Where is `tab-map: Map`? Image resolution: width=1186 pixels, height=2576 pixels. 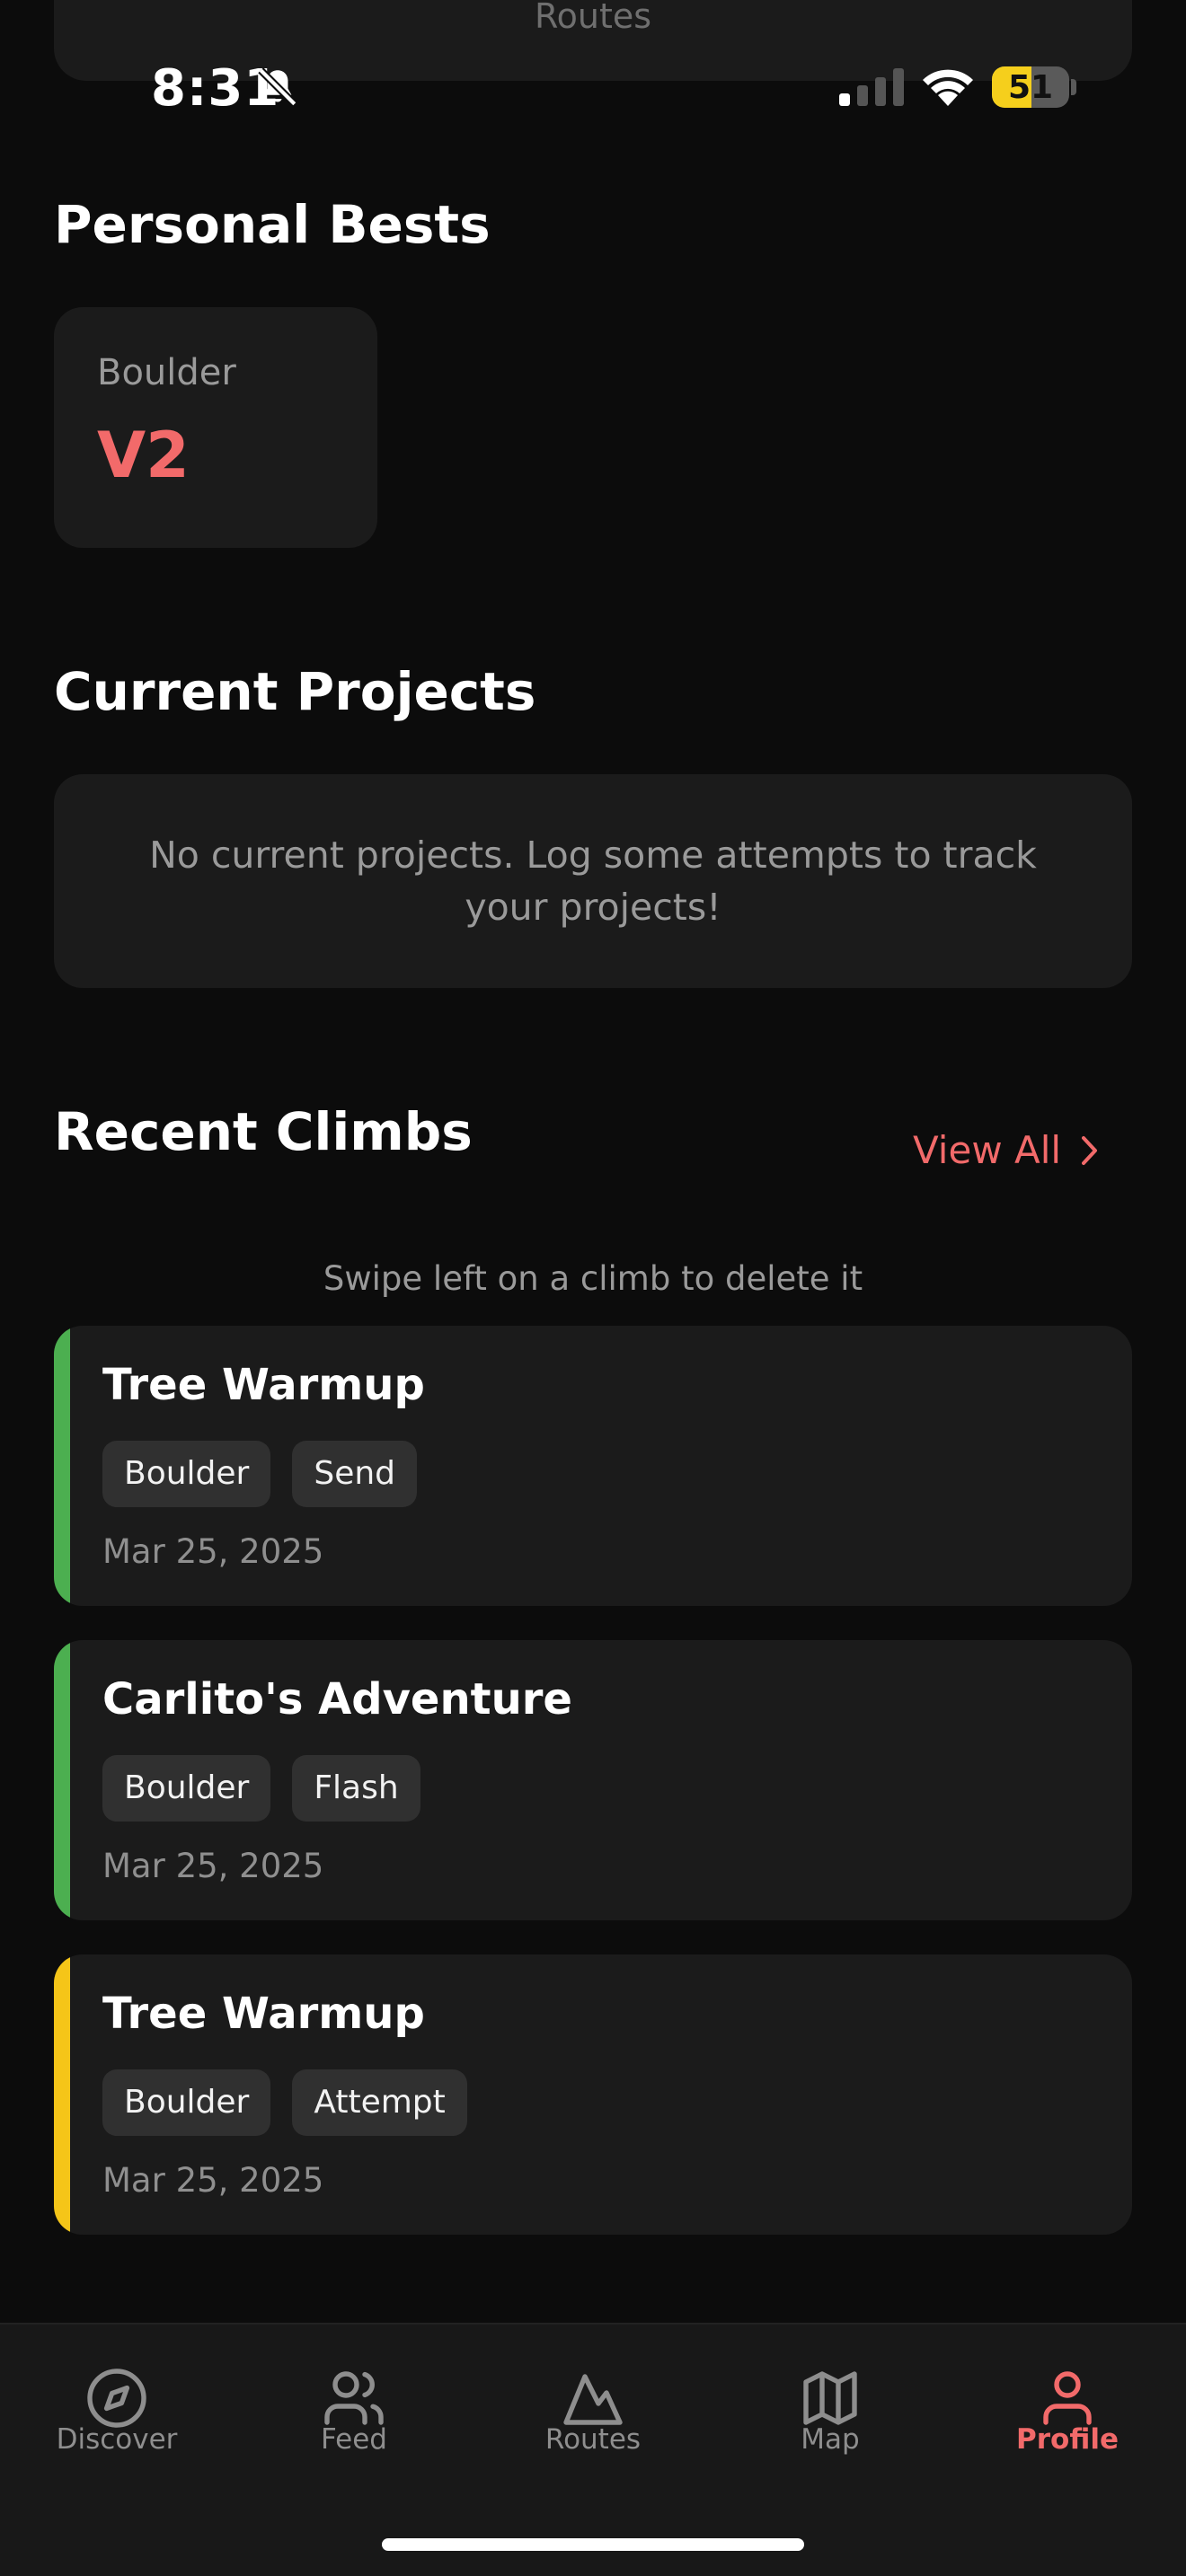
tab-map: Map is located at coordinates (830, 2411).